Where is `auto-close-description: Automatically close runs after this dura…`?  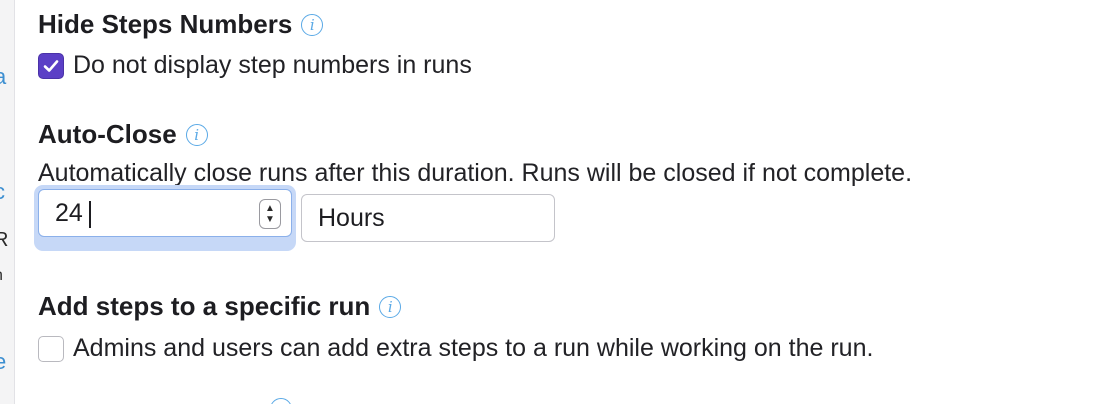
auto-close-description: Automatically close runs after this dura… is located at coordinates (475, 173).